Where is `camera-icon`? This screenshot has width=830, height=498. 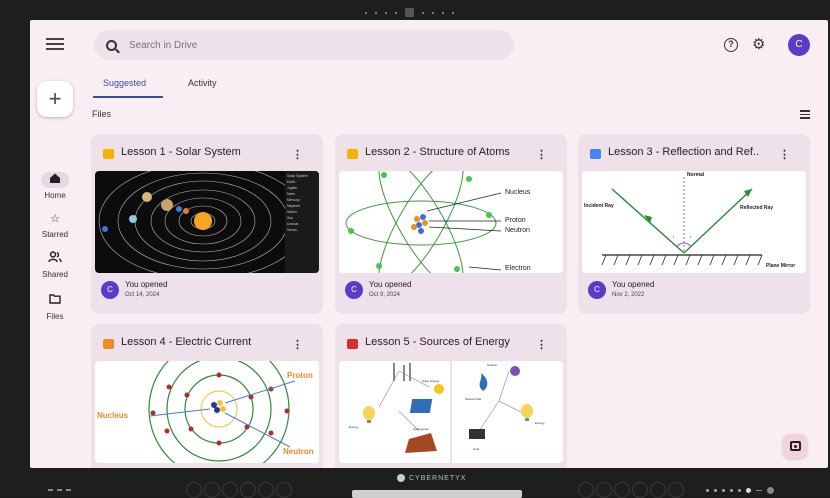 camera-icon is located at coordinates (795, 446).